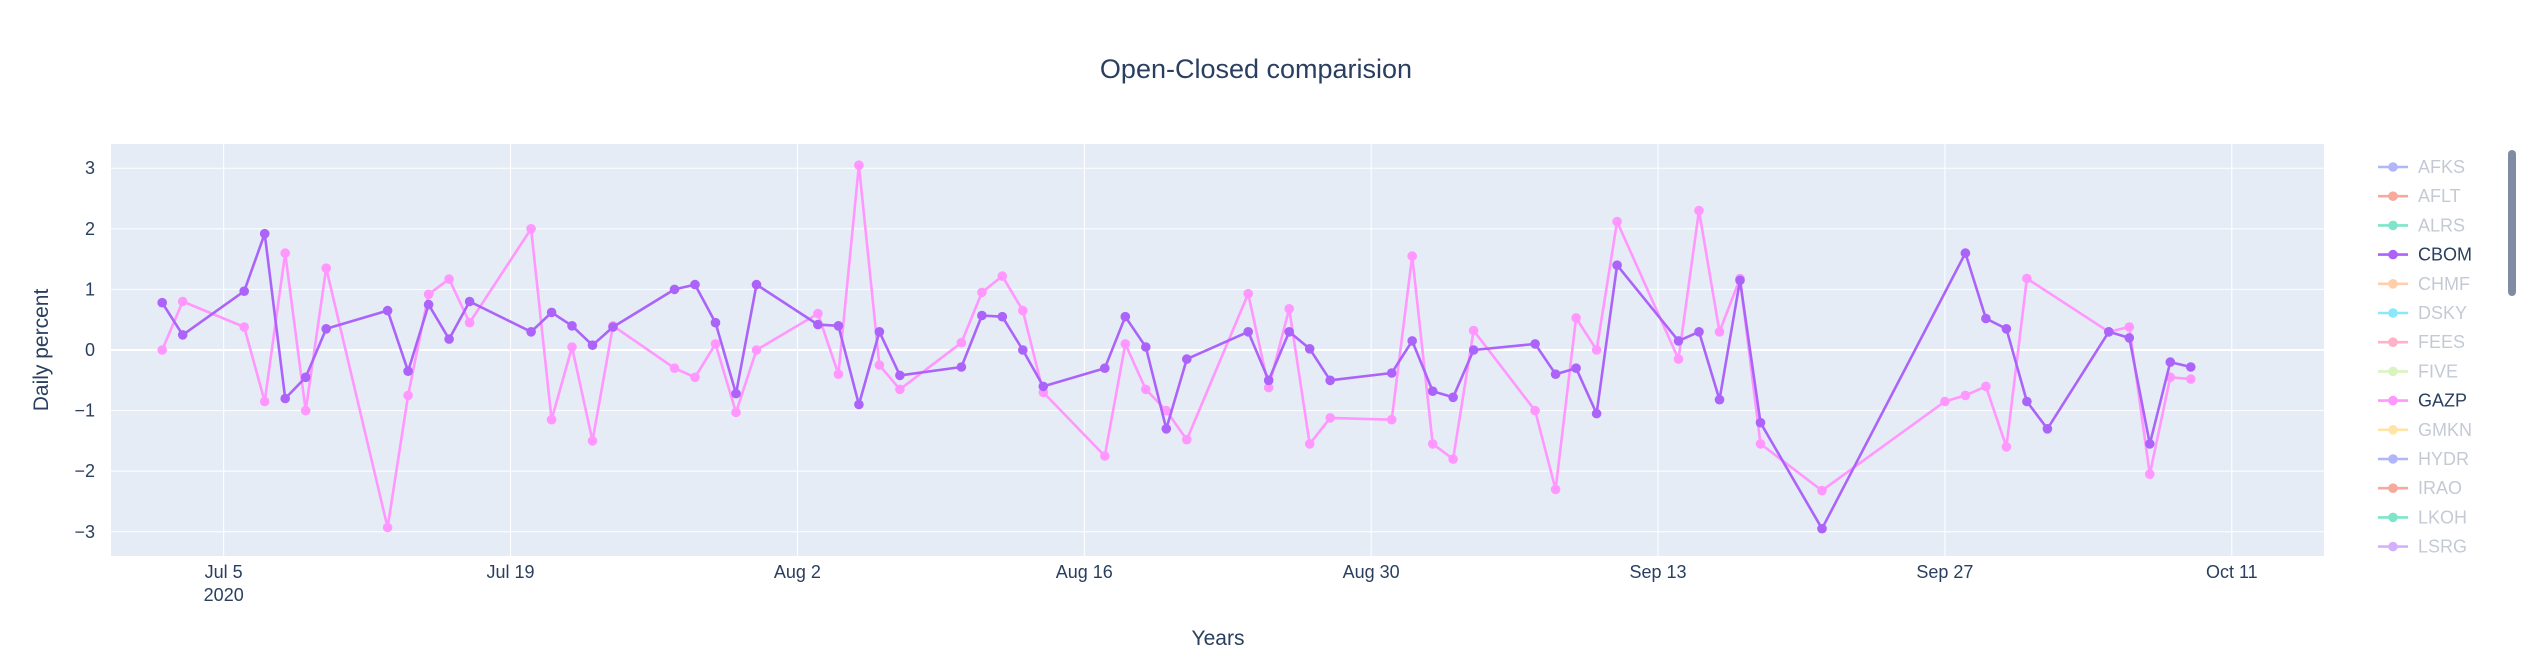 The height and width of the screenshot is (666, 2525). What do you see at coordinates (2512, 223) in the screenshot?
I see `legend-scrollbar` at bounding box center [2512, 223].